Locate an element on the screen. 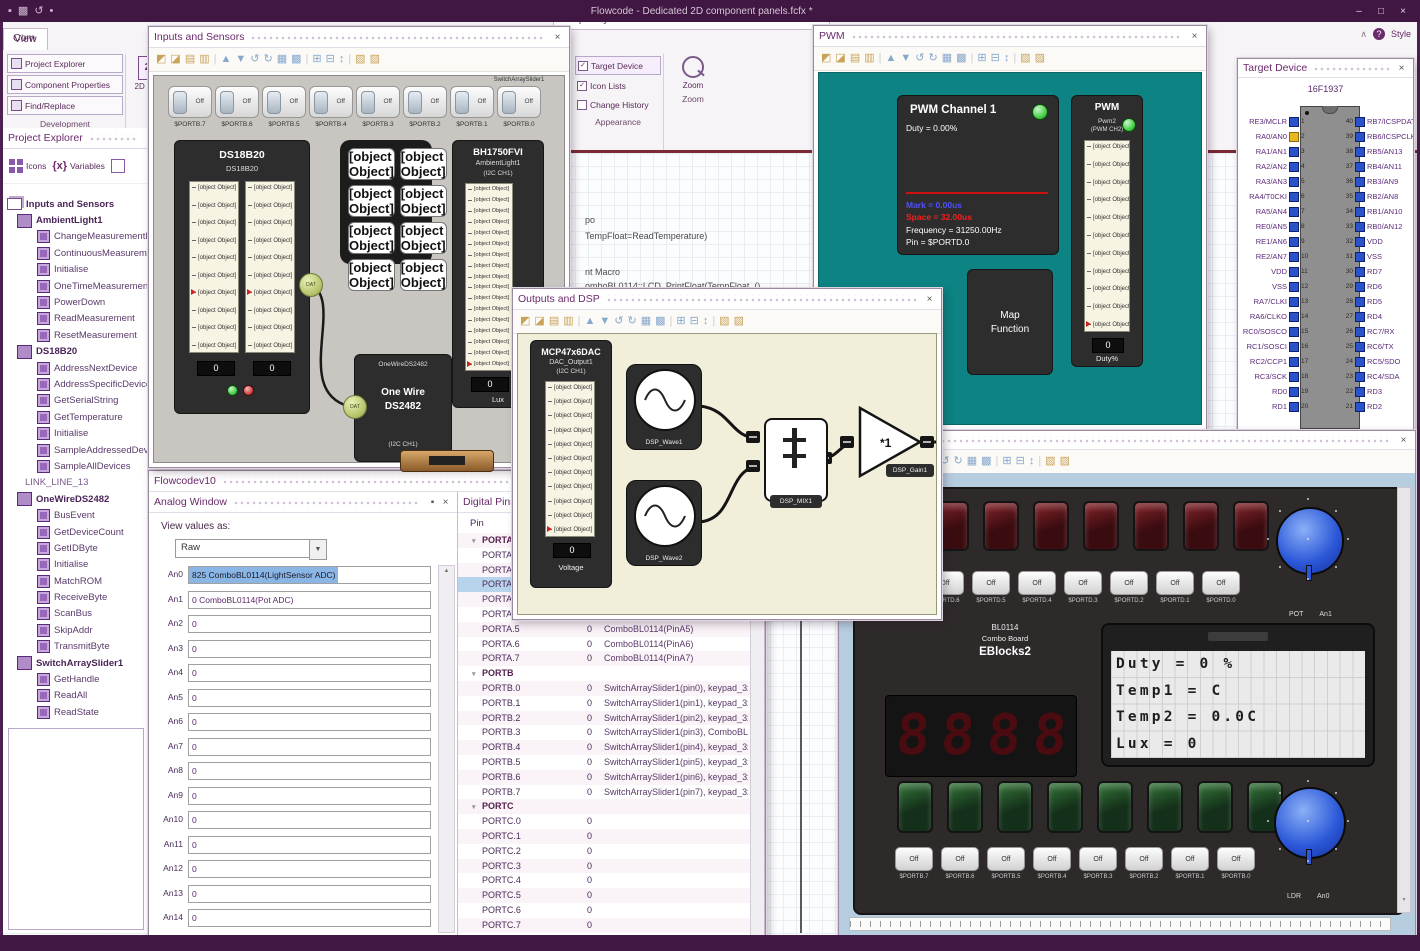  board-switch: Off $PORTB.2 is located at coordinates (1144, 863).